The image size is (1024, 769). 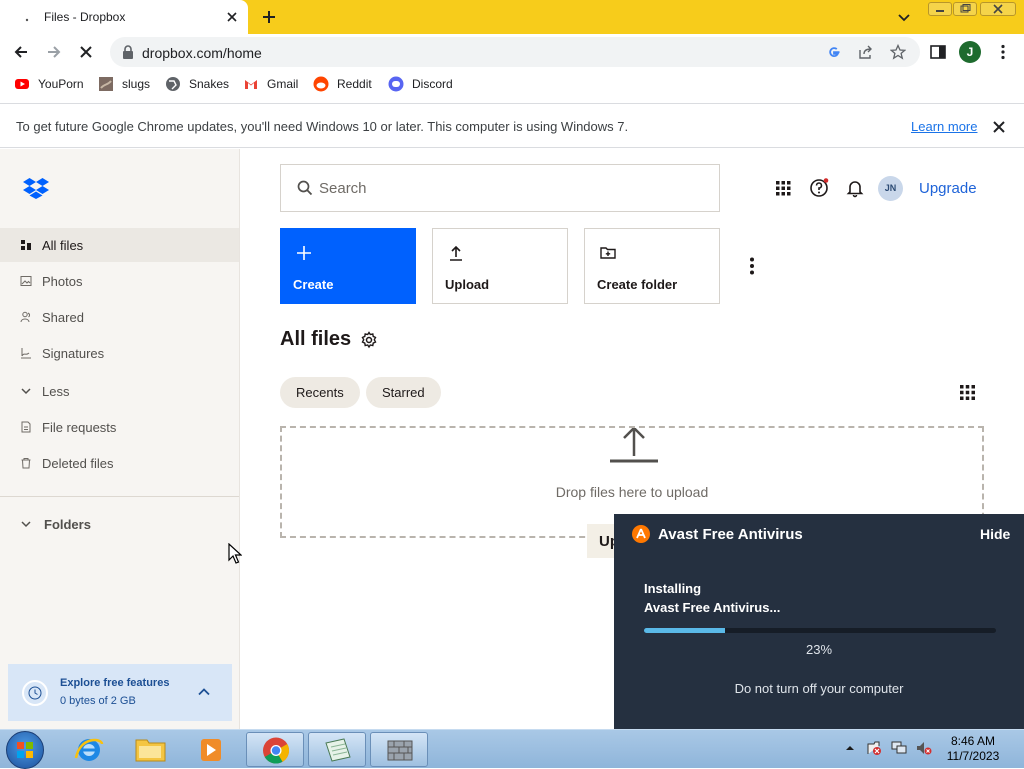 I want to click on create-folder-button: Create folder, so click(x=652, y=266).